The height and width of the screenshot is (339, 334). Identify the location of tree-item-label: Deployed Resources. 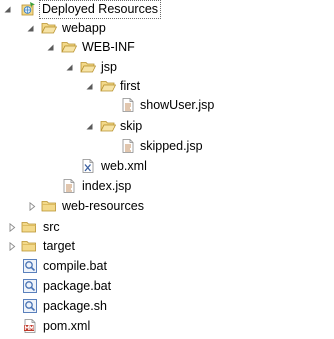
(100, 9).